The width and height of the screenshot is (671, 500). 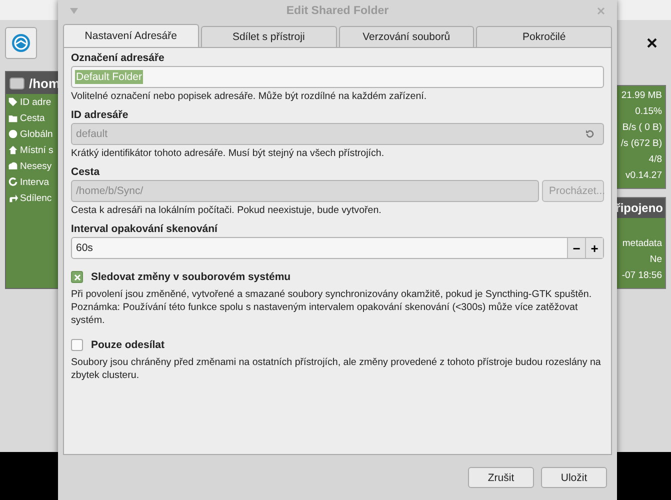 What do you see at coordinates (36, 166) in the screenshot?
I see `folder-info-label: Nesesy` at bounding box center [36, 166].